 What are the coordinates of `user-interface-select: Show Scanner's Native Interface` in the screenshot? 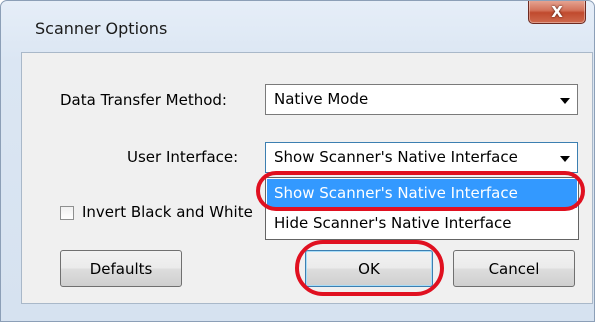 It's located at (421, 157).